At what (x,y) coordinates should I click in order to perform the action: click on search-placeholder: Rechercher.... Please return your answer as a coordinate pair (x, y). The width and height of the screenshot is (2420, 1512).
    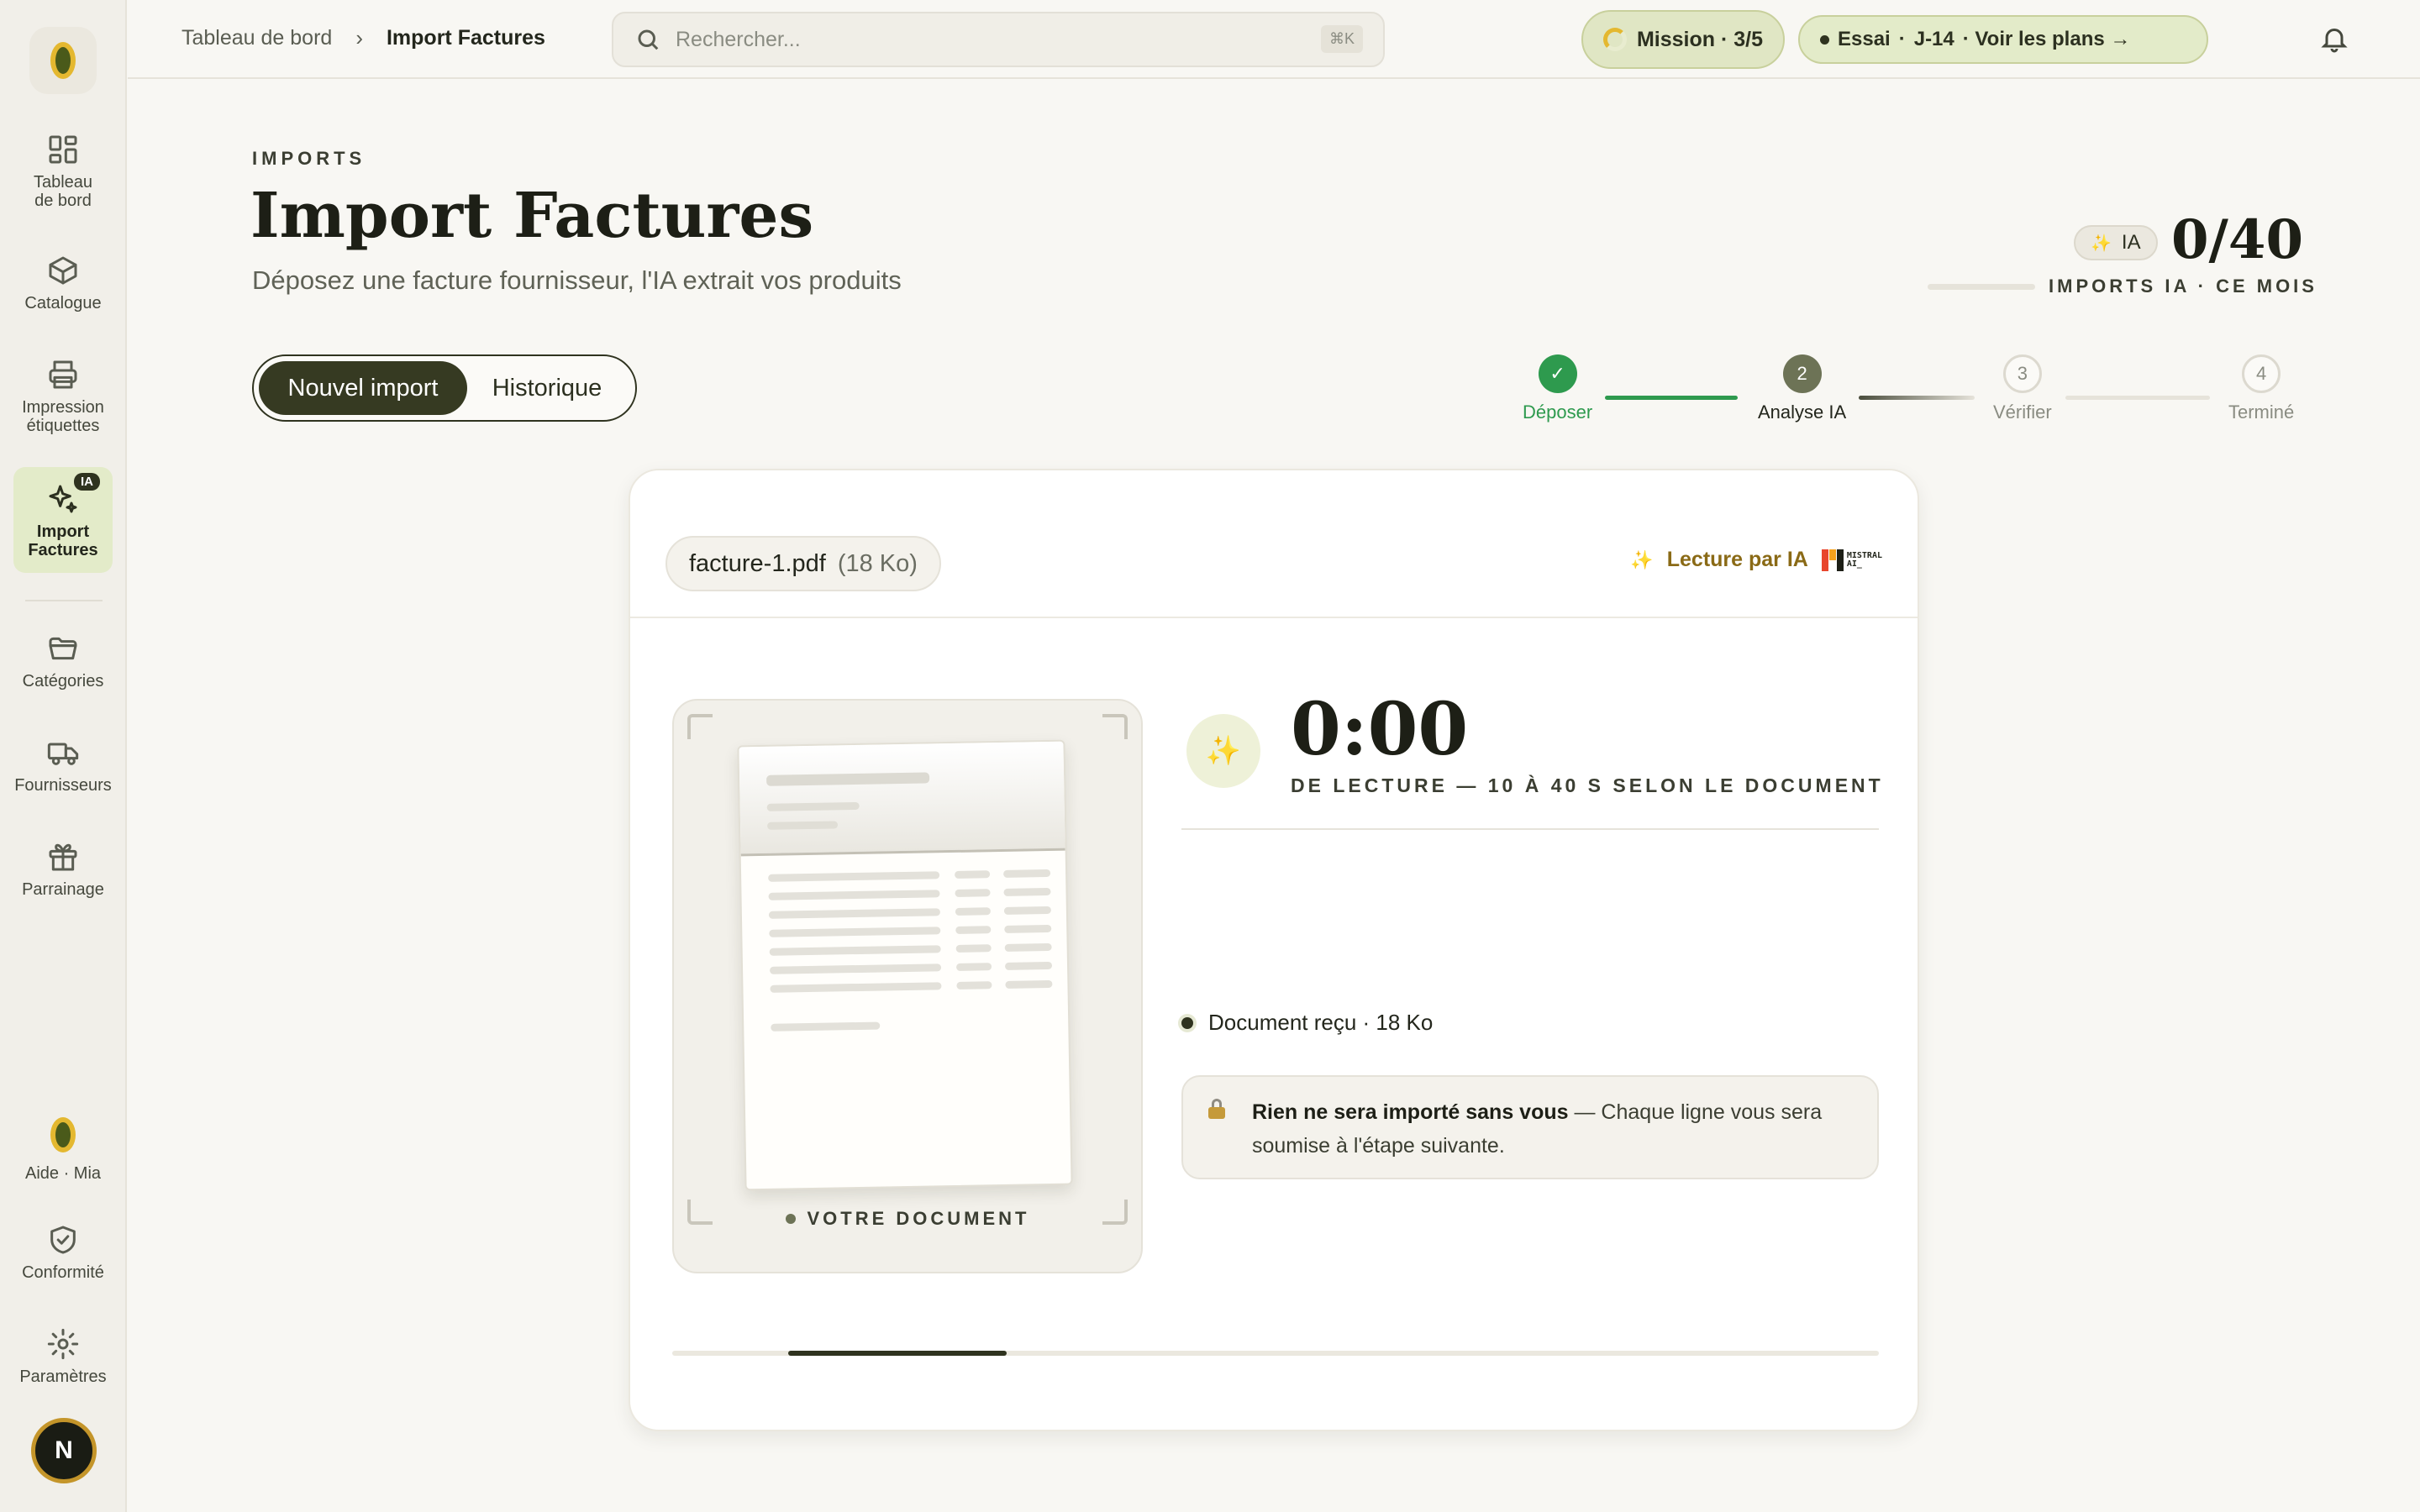
    Looking at the image, I should click on (738, 39).